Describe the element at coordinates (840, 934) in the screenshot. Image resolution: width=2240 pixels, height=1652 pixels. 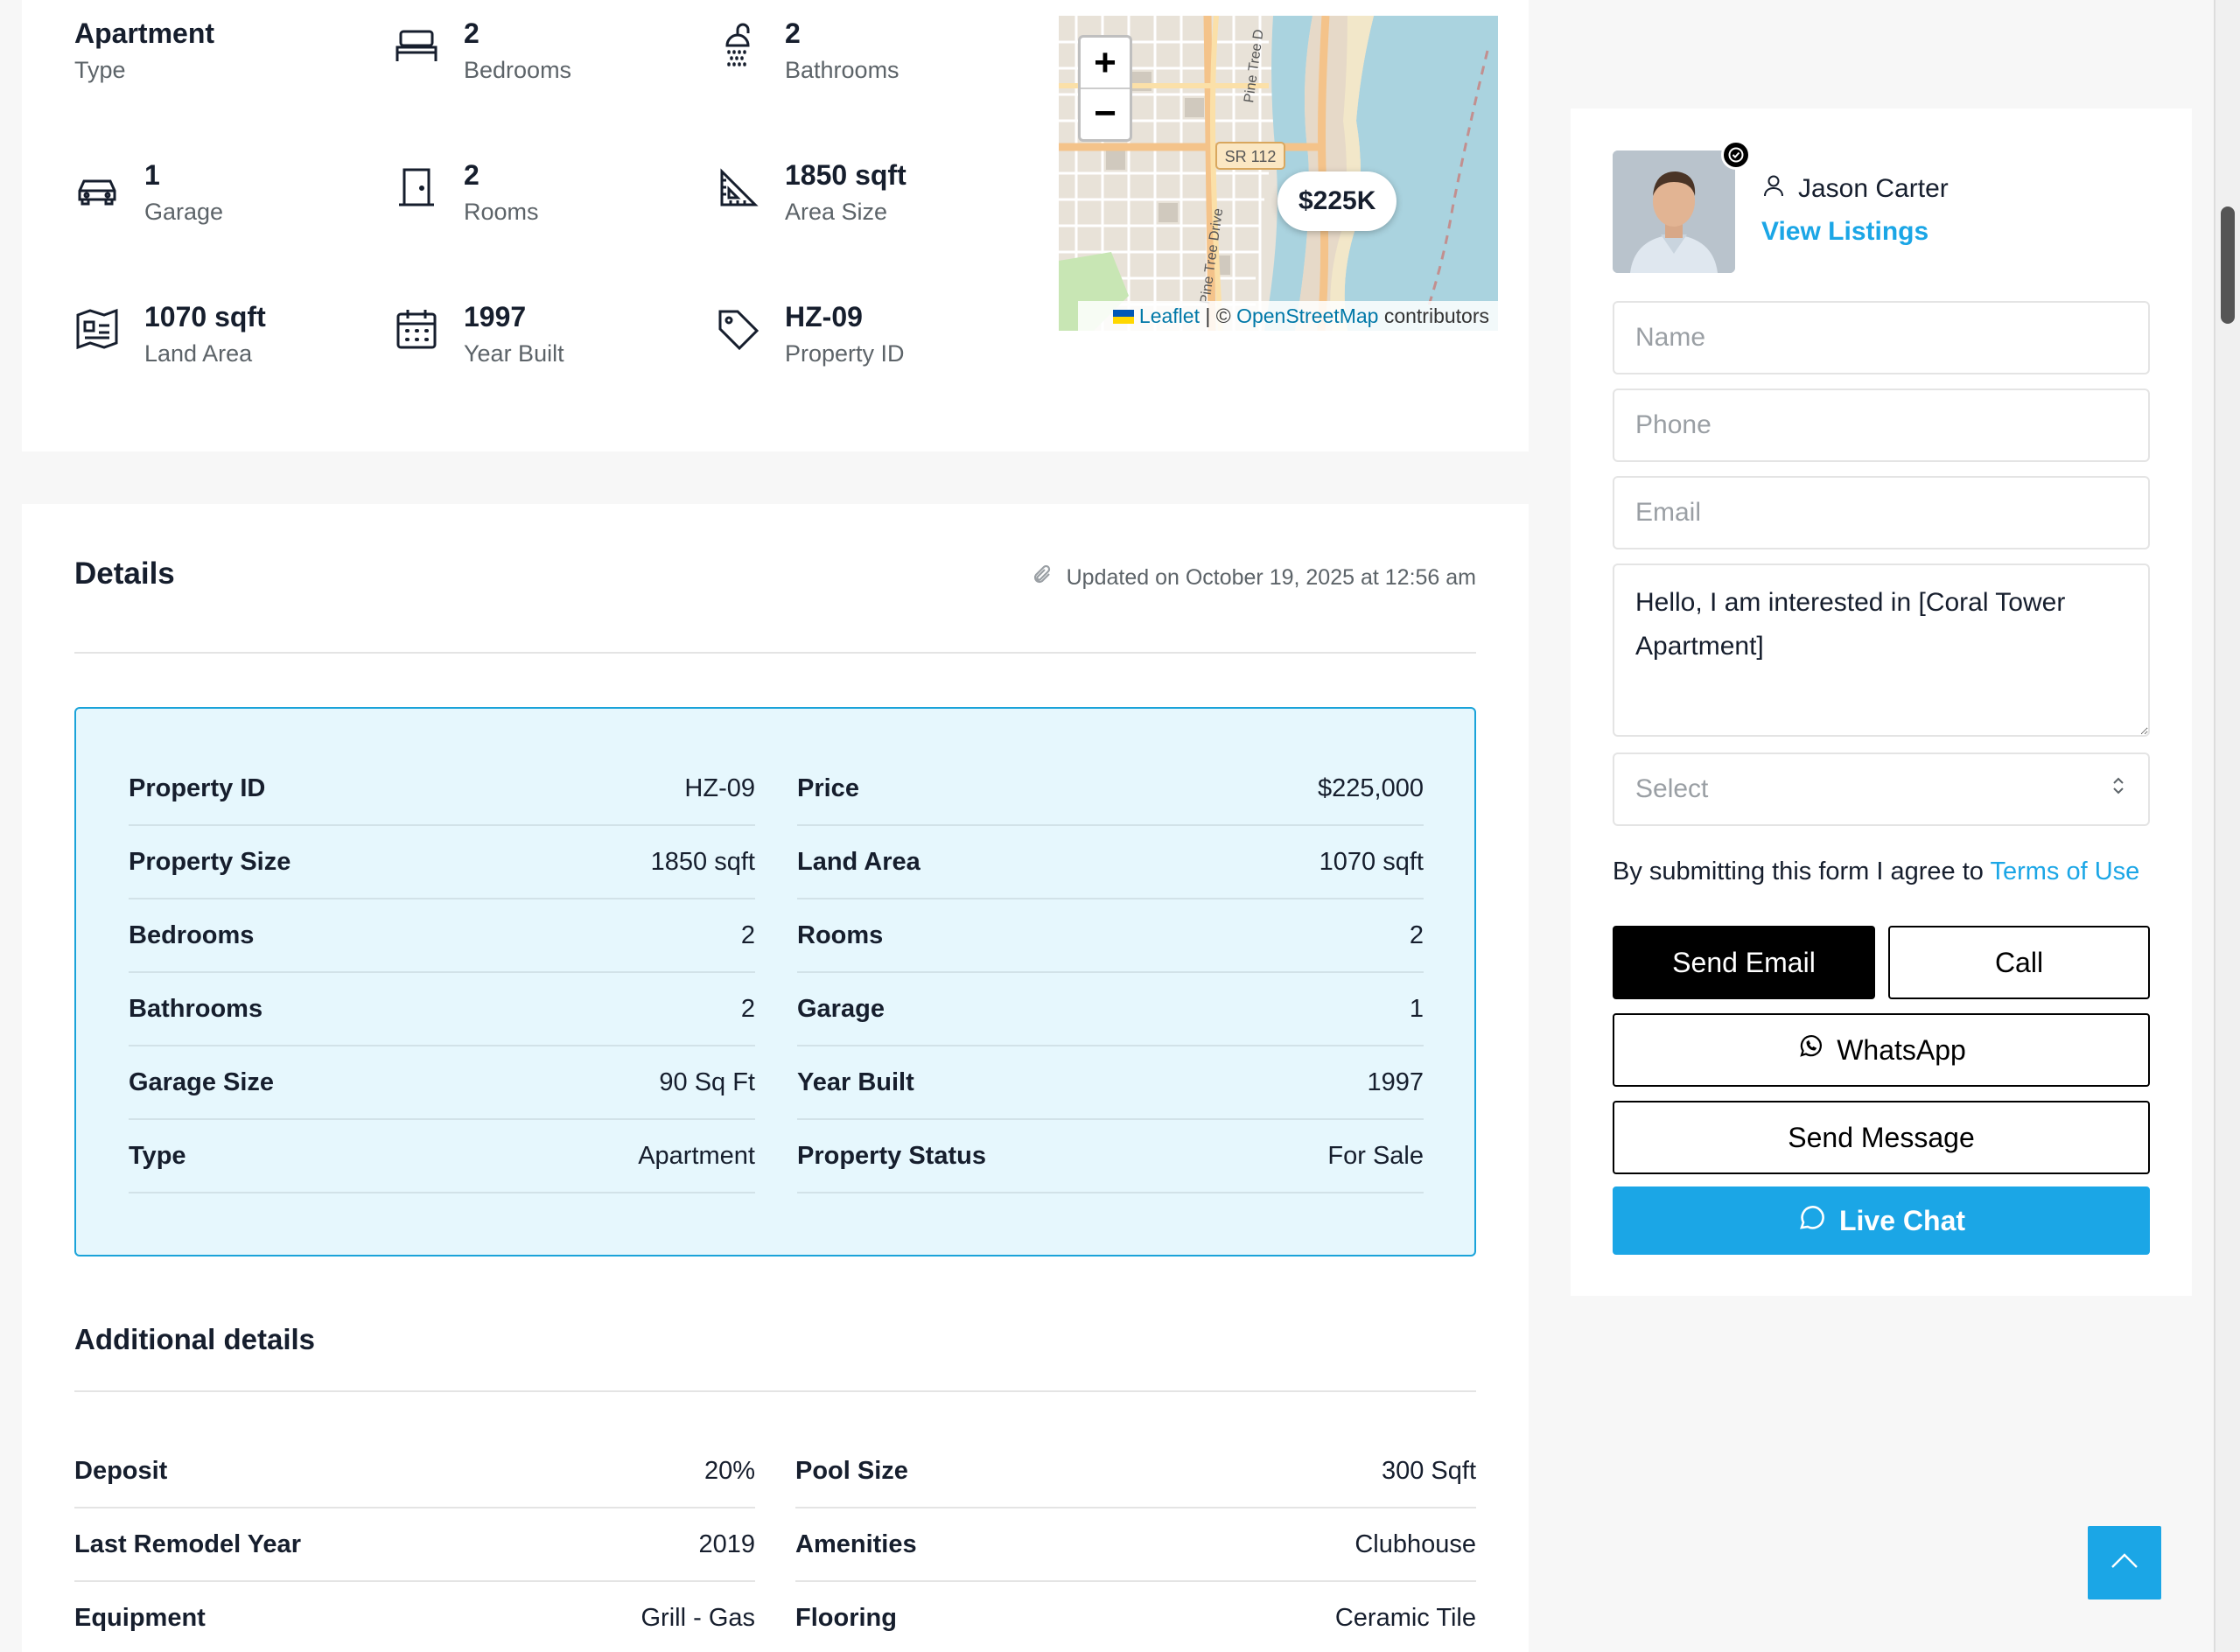
I see `details-key: Rooms` at that location.